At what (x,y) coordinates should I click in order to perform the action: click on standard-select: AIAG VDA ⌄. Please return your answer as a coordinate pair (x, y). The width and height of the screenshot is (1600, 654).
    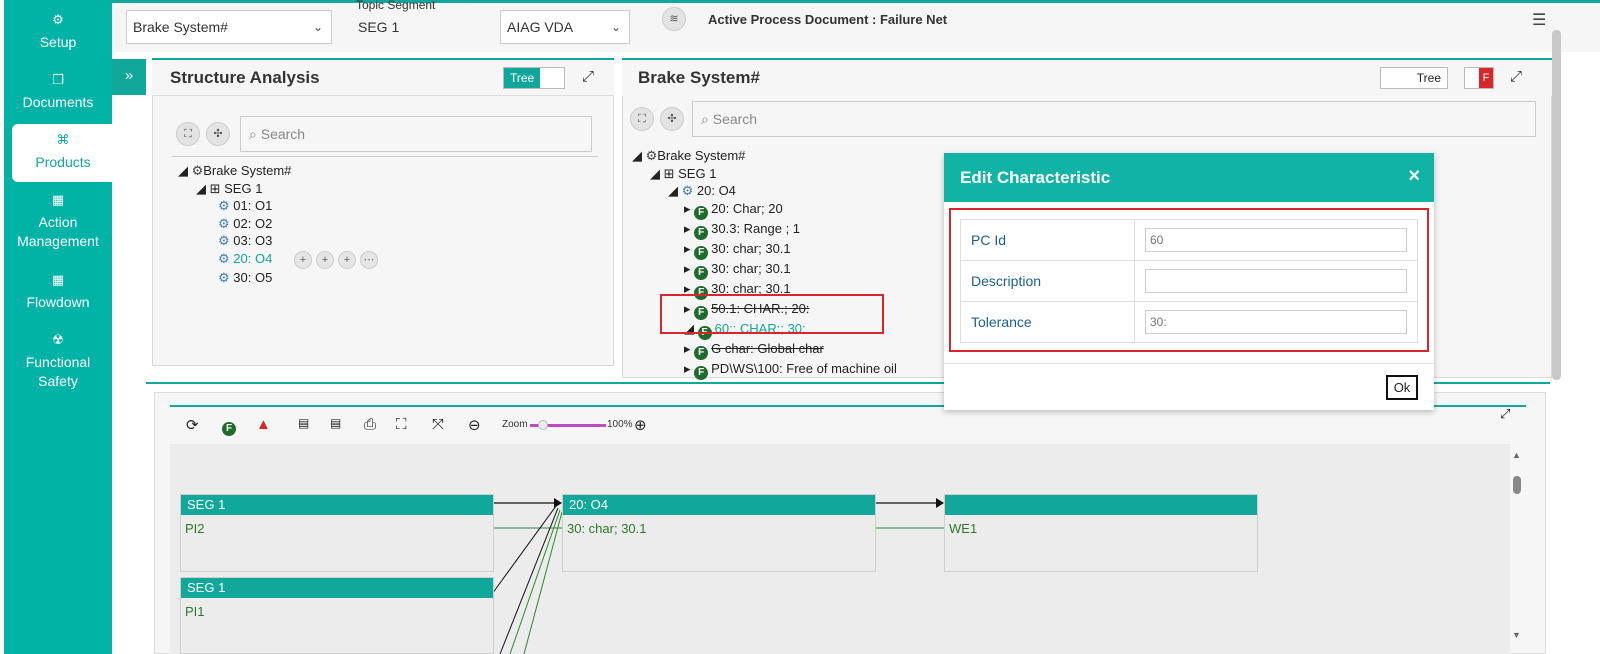
    Looking at the image, I should click on (565, 27).